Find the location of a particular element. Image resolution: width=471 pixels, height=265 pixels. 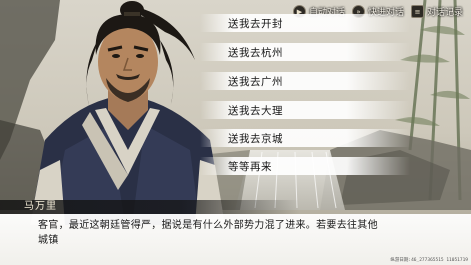

choice-option-1: 送我去开封 is located at coordinates (305, 23).